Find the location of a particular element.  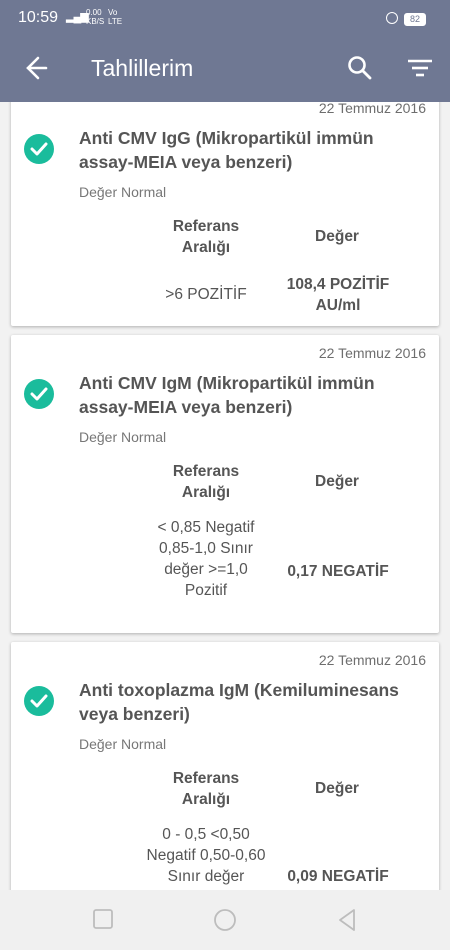

lte-indicator: Vo LTE is located at coordinates (115, 17).